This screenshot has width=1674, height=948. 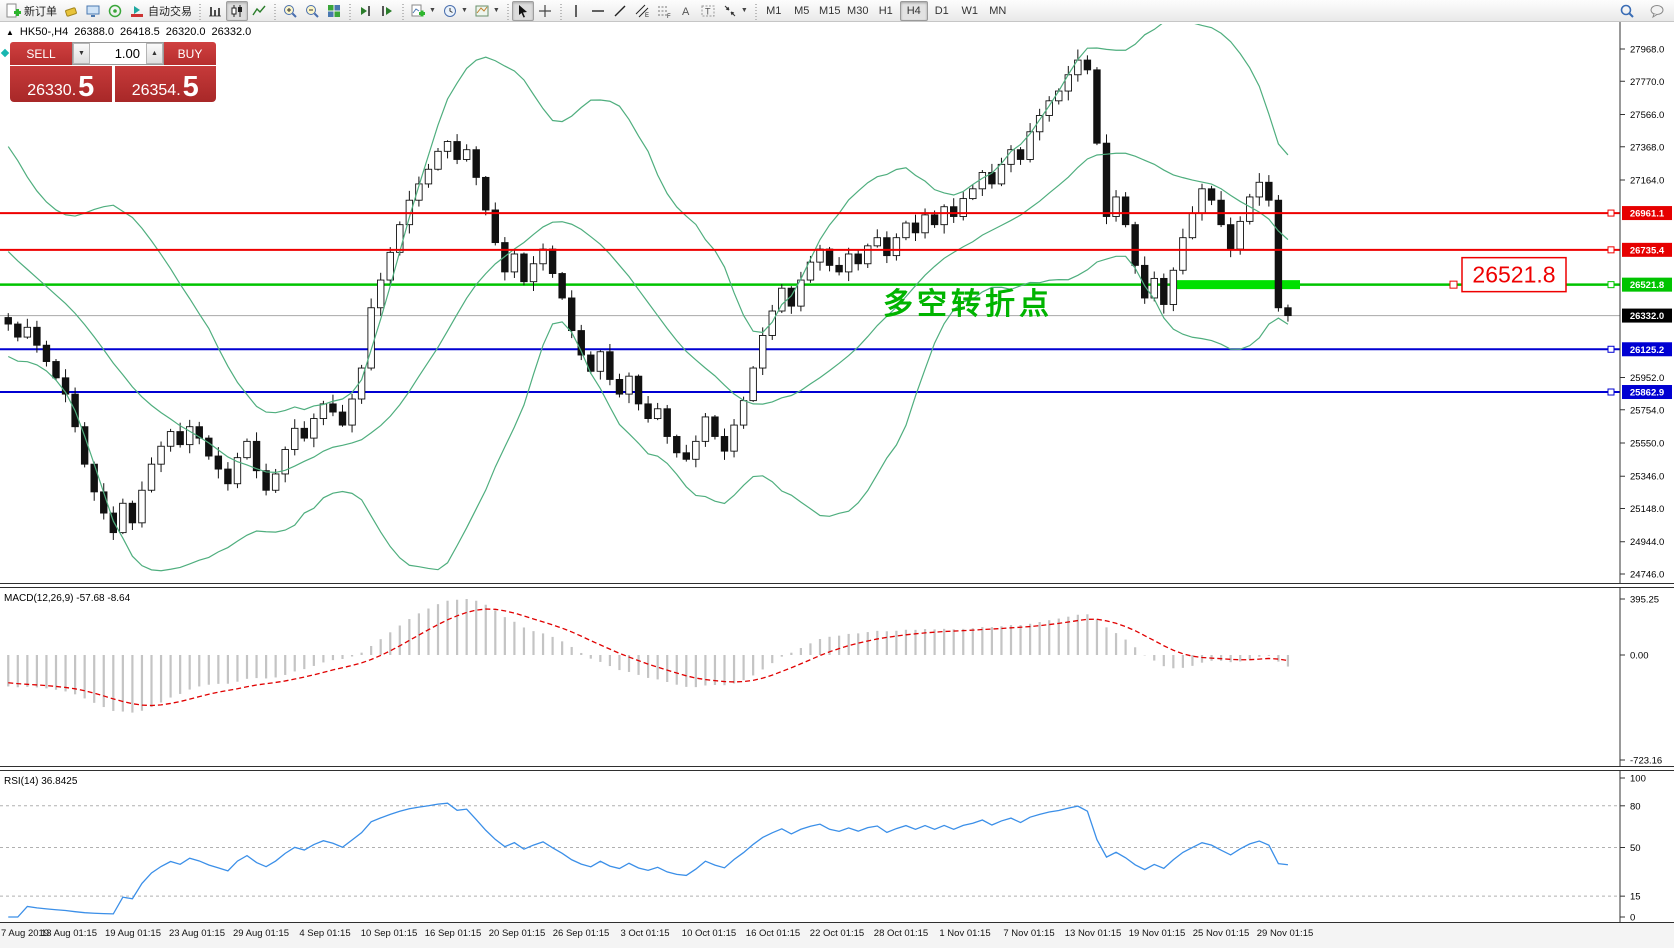 I want to click on timeframe-h1-button: H1, so click(x=886, y=11).